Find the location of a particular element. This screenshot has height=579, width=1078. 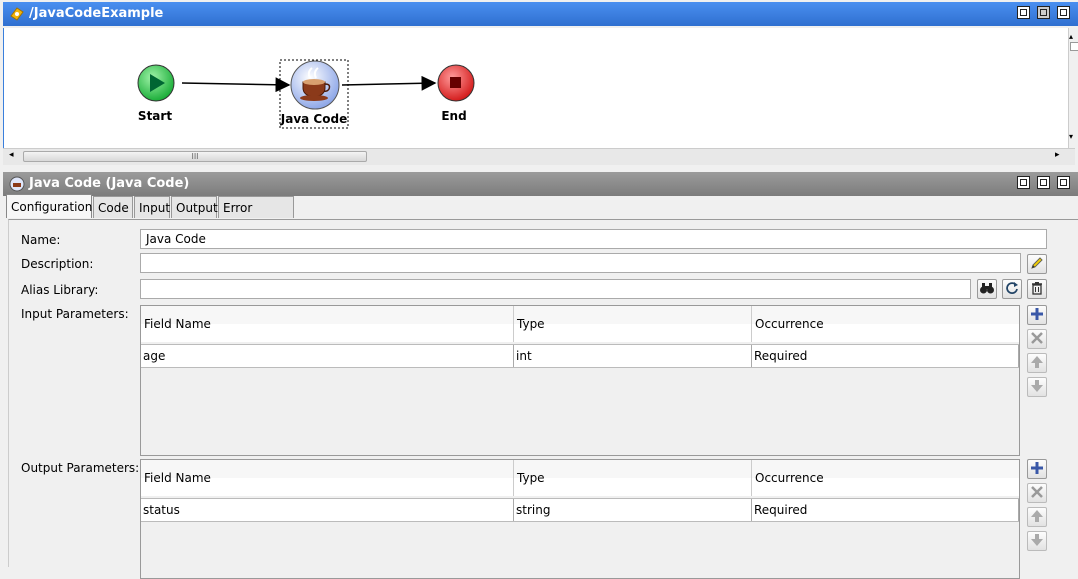

scroll-thumb-vertical is located at coordinates (1074, 46).